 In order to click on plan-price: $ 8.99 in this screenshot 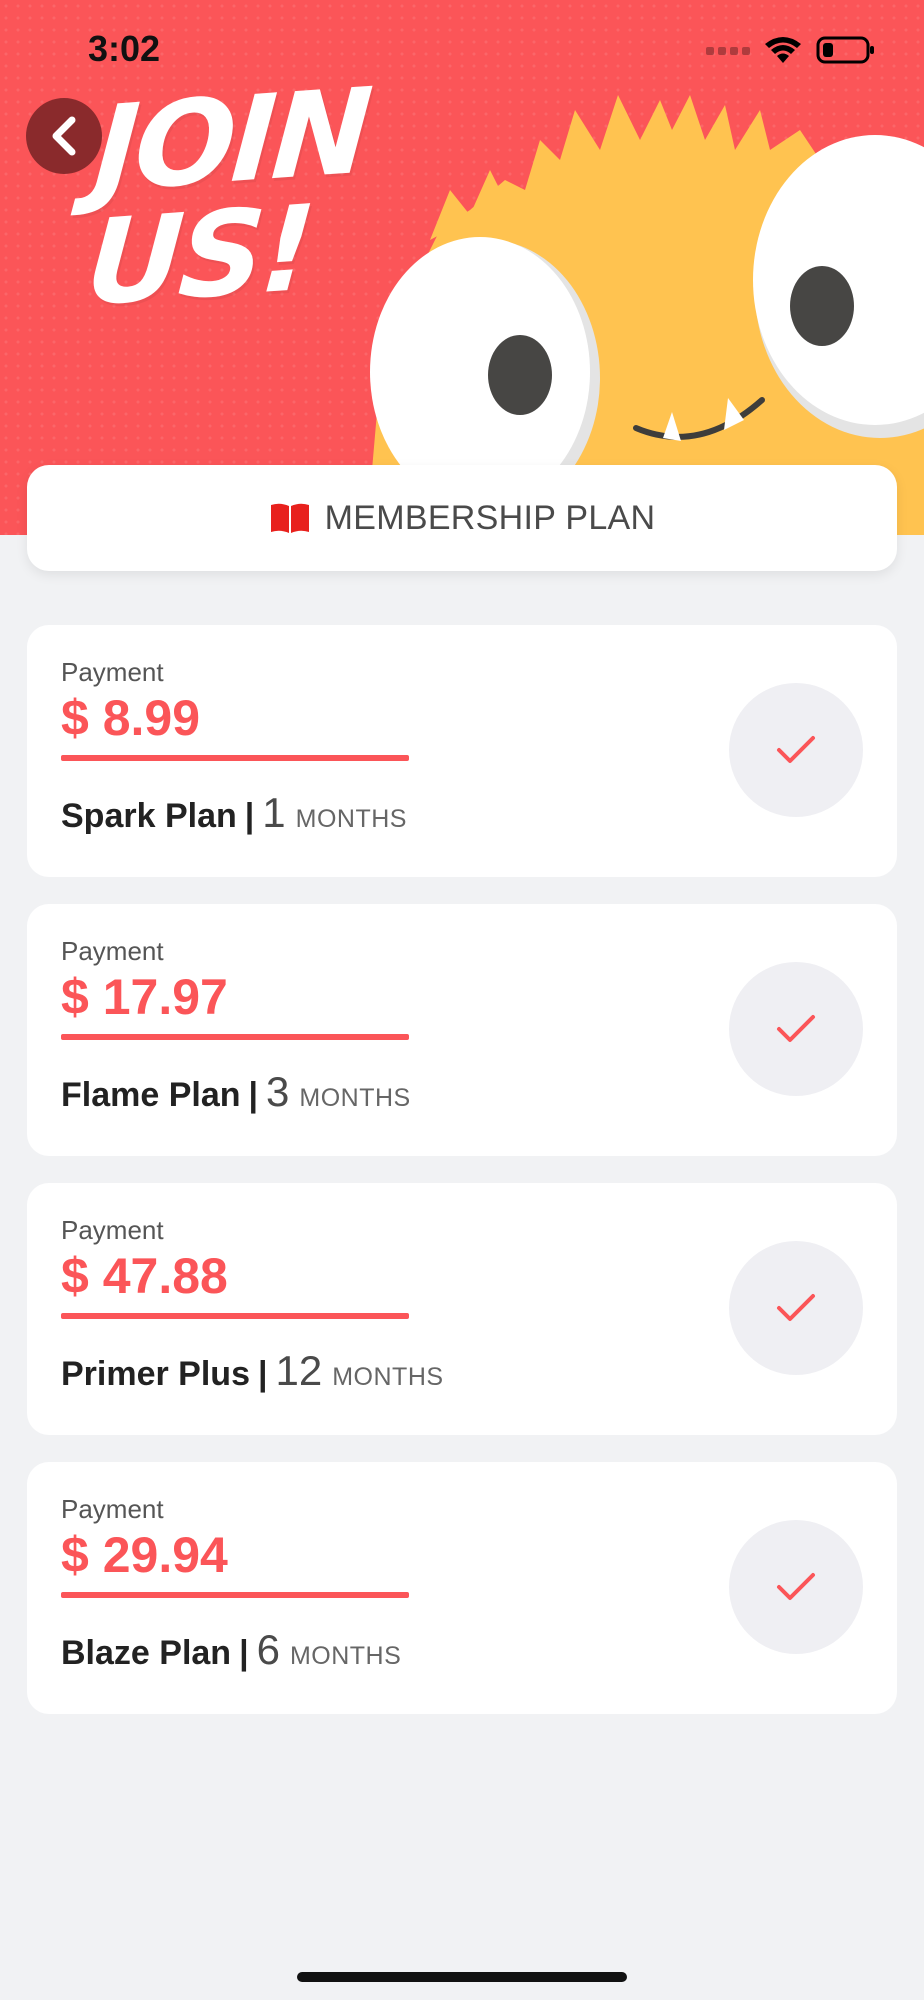, I will do `click(131, 718)`.